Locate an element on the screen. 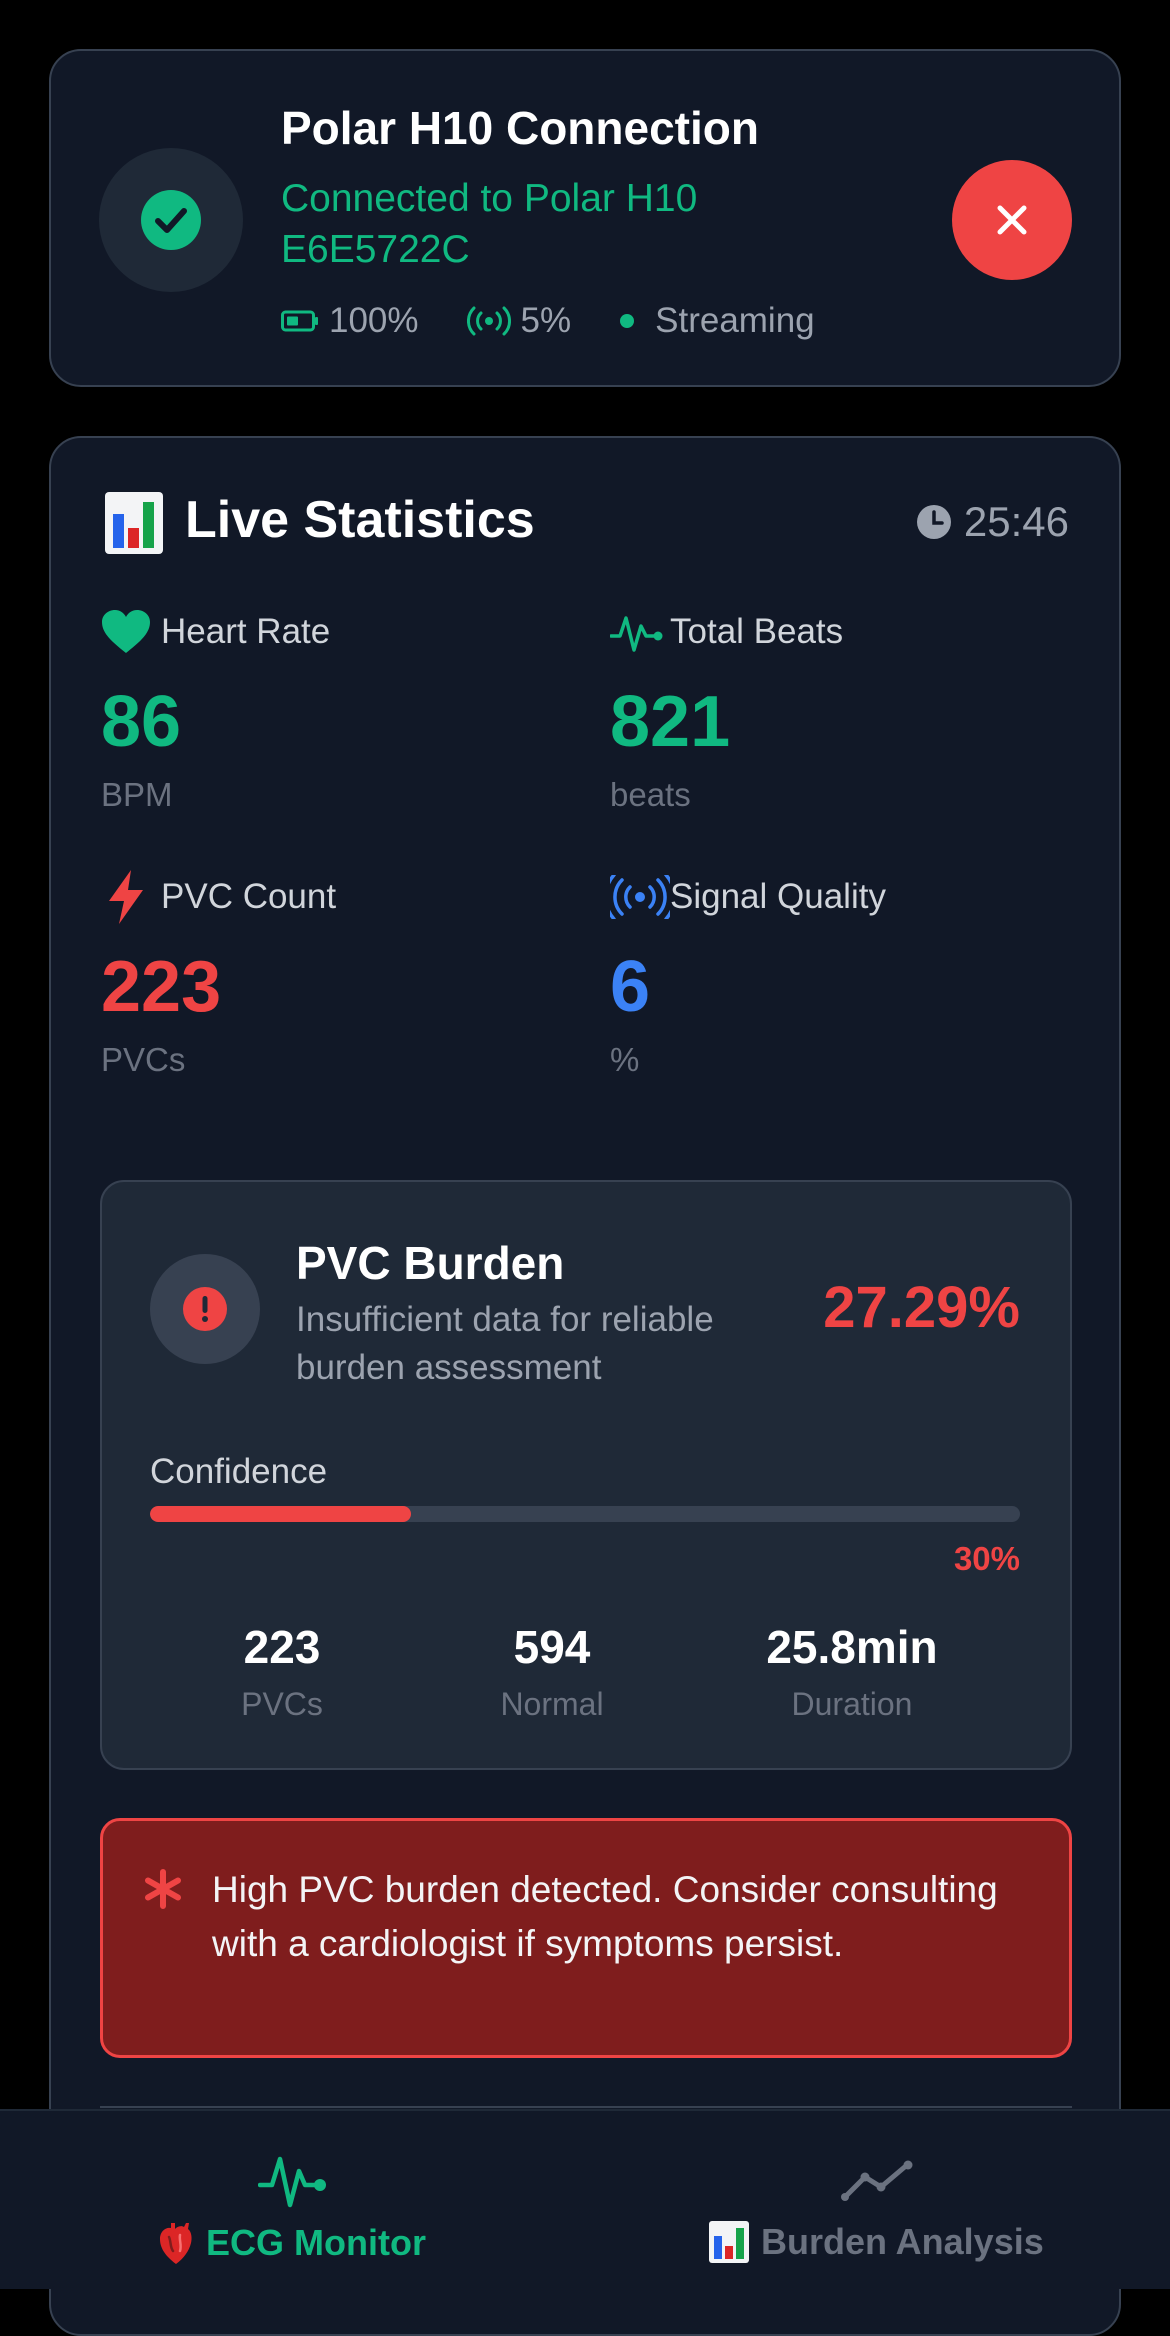 The image size is (1170, 2336). stat-heart-rate: Heart Rate 86 BPM is located at coordinates (341, 710).